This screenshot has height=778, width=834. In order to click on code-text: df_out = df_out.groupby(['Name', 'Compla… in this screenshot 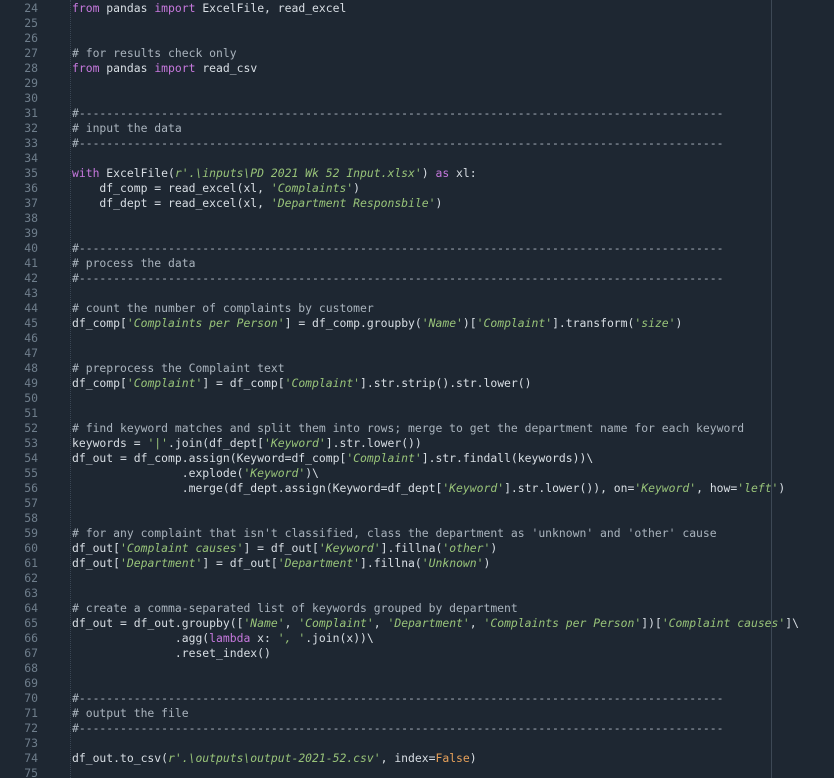, I will do `click(435, 623)`.